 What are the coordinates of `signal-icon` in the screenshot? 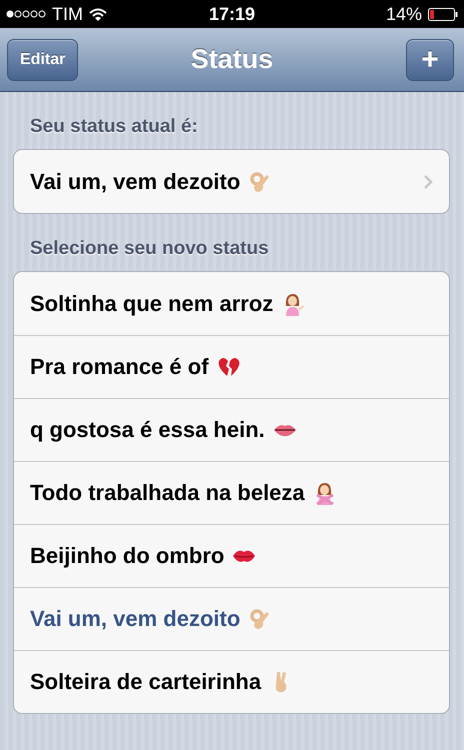 It's located at (26, 14).